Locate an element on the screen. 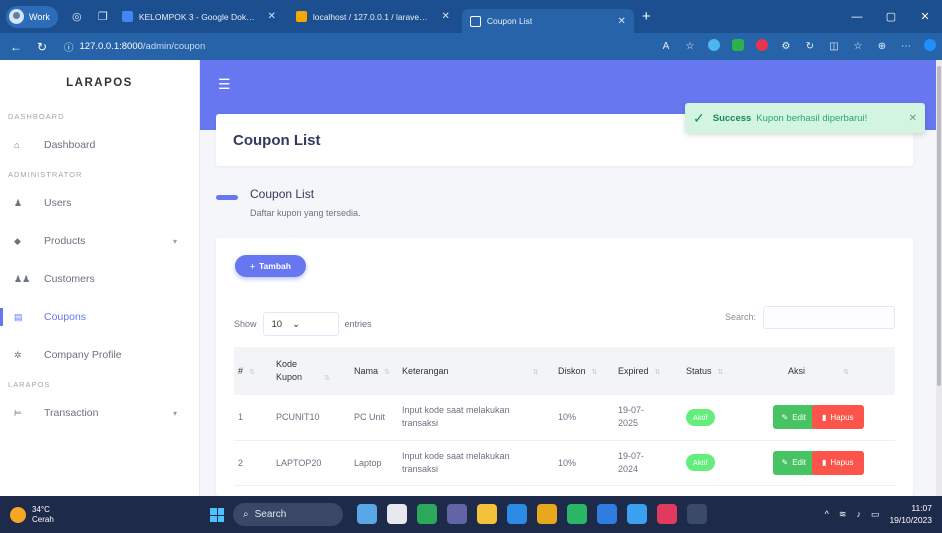  battery-icon: ▭ is located at coordinates (875, 514).